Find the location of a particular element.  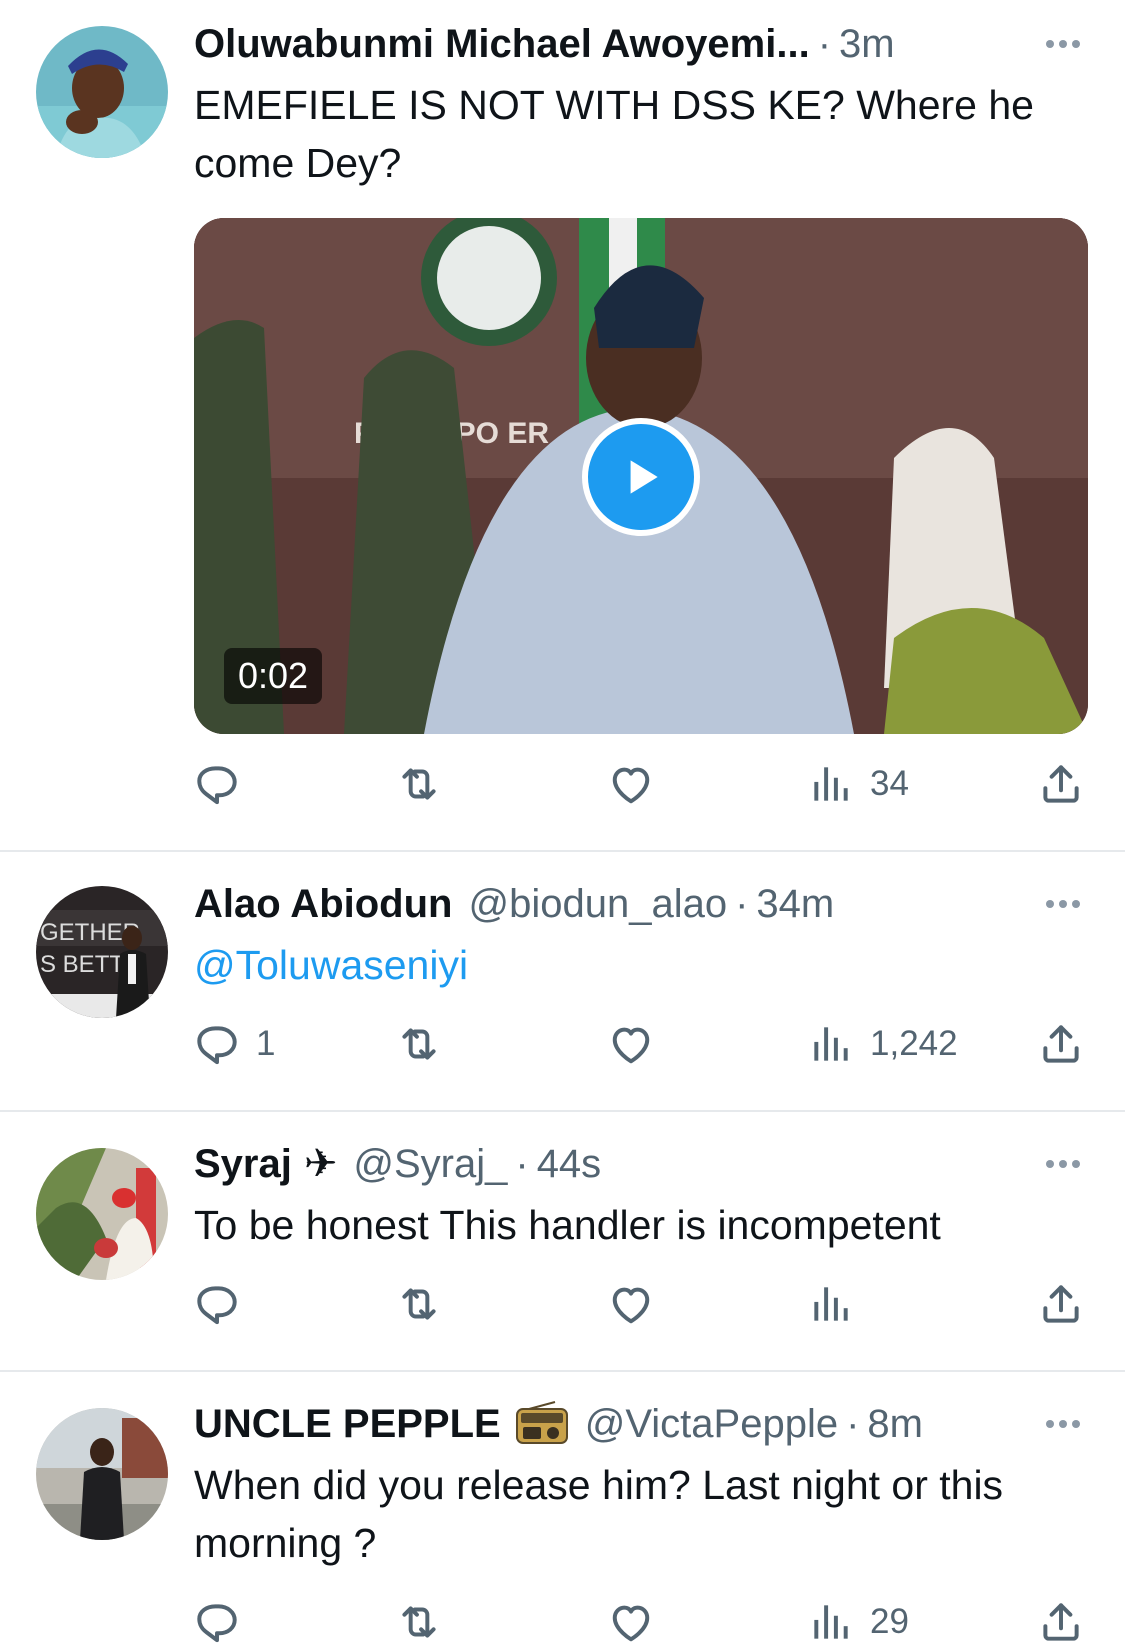

timestamp: 8m is located at coordinates (895, 1424).